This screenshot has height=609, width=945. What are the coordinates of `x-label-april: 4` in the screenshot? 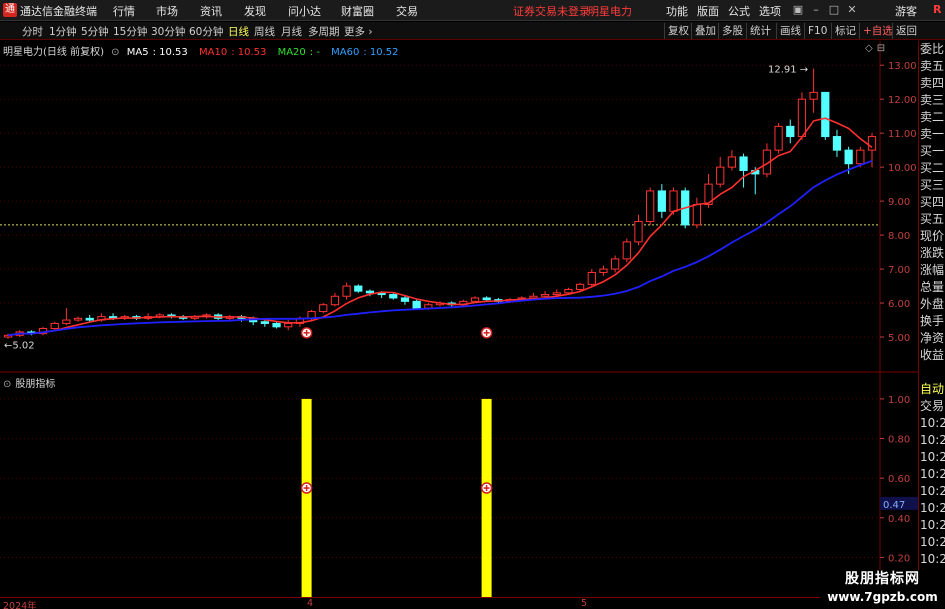 It's located at (310, 603).